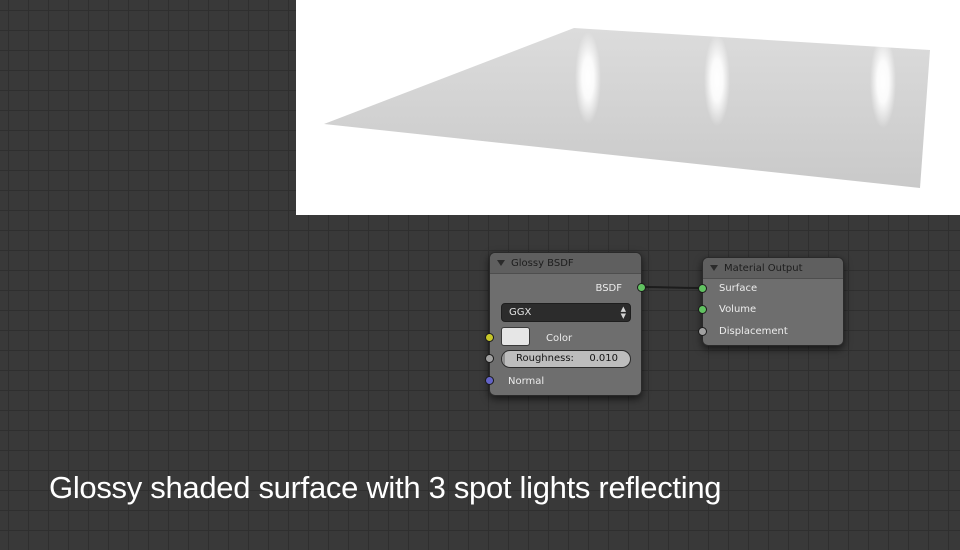 This screenshot has height=550, width=960. I want to click on node-header: Glossy BSDF, so click(565, 263).